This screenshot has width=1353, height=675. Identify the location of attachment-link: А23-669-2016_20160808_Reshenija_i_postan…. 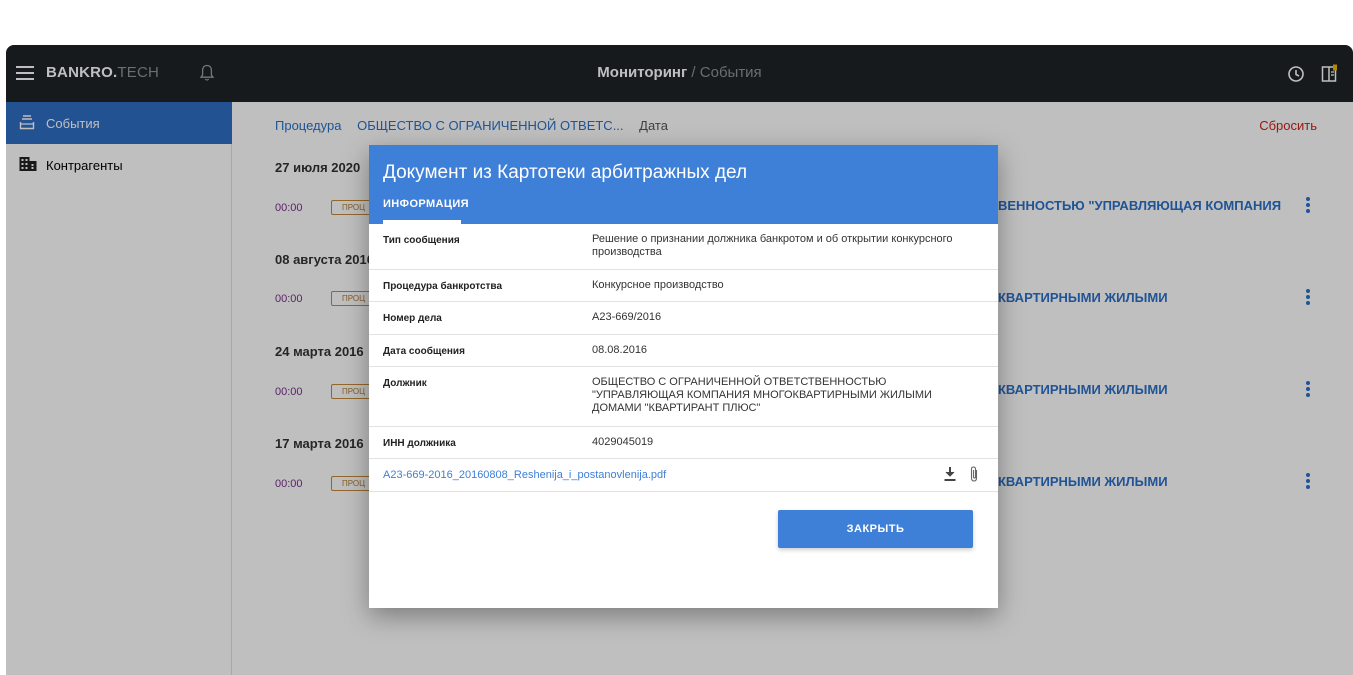
(524, 475).